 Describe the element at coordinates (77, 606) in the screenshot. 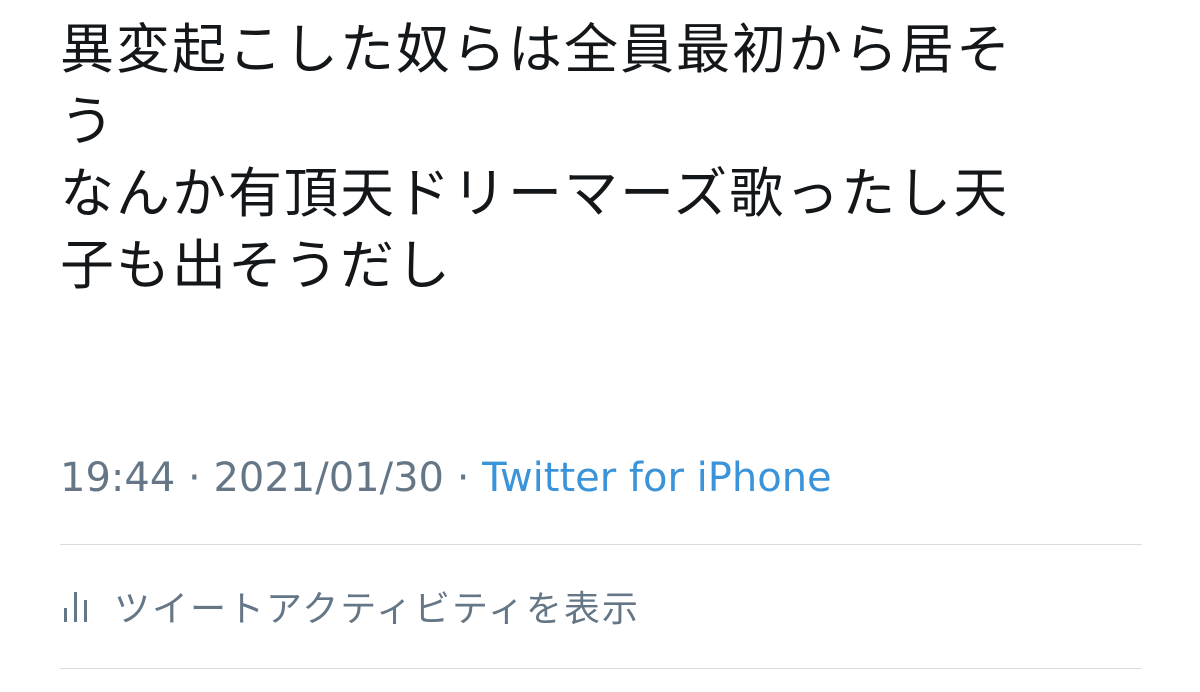

I see `bar-chart-icon` at that location.